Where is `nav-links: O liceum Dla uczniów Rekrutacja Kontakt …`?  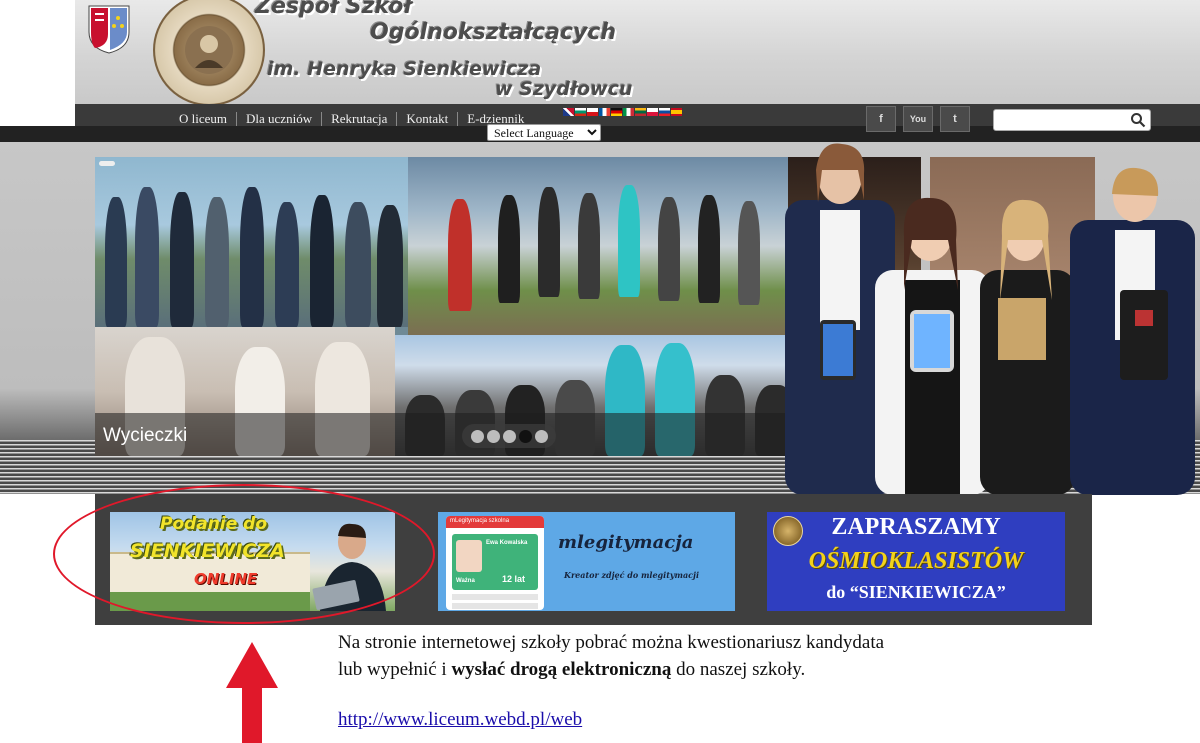
nav-links: O liceum Dla uczniów Rekrutacja Kontakt … is located at coordinates (351, 119).